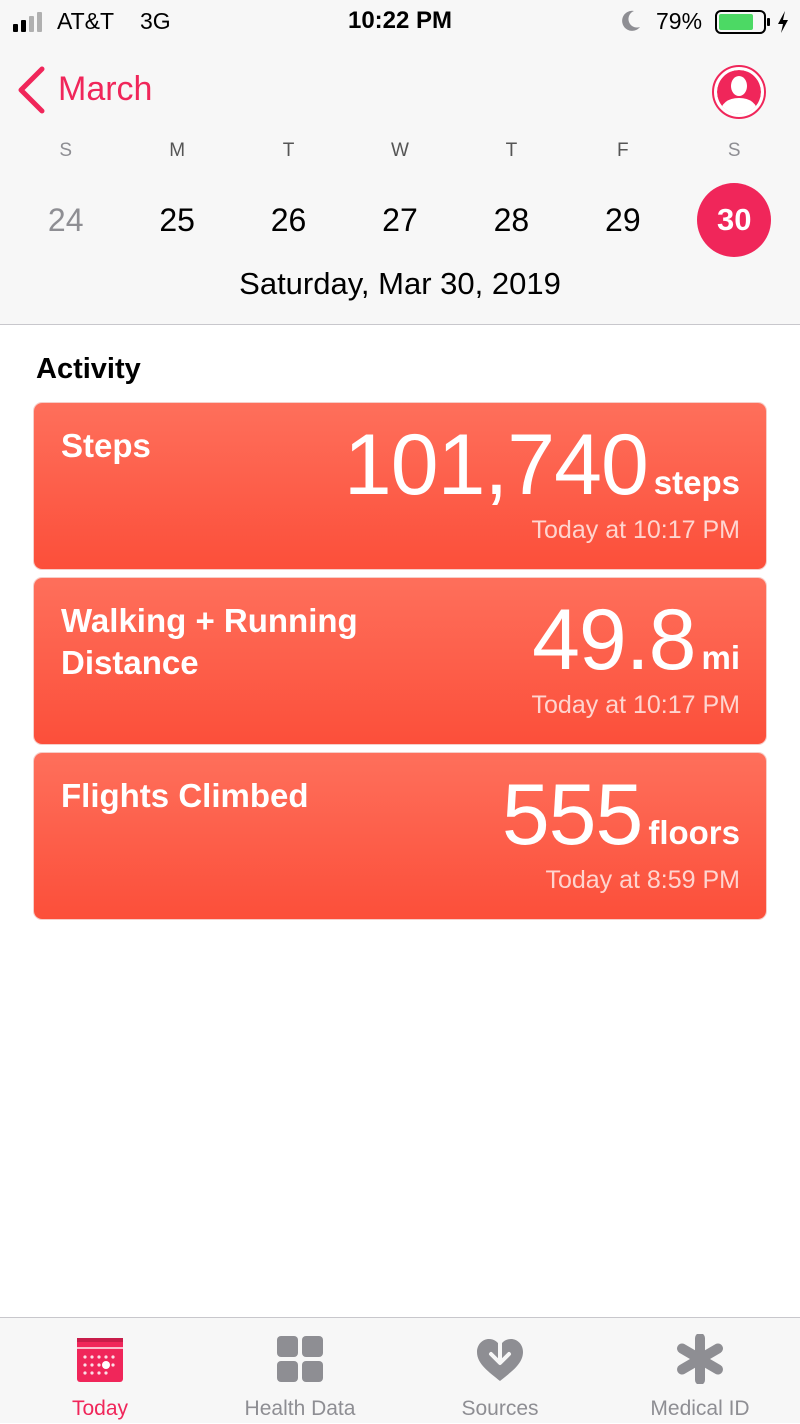 This screenshot has height=1424, width=800. Describe the element at coordinates (496, 465) in the screenshot. I see `card-number: 101,740` at that location.